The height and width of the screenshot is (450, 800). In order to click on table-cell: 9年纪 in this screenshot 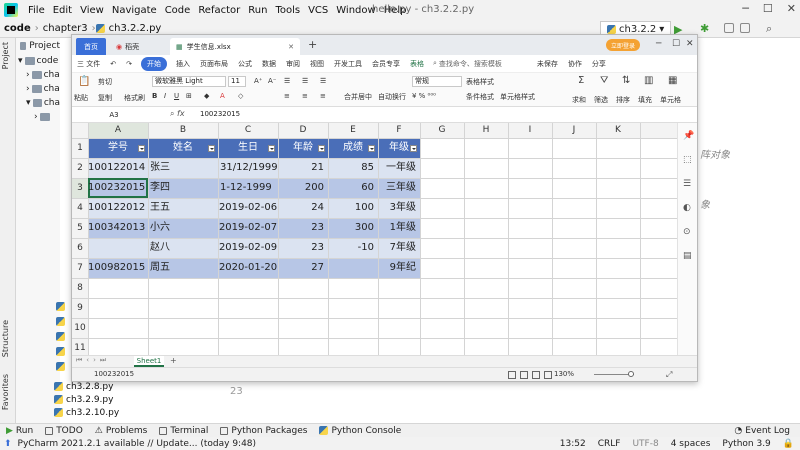, I will do `click(399, 268)`.